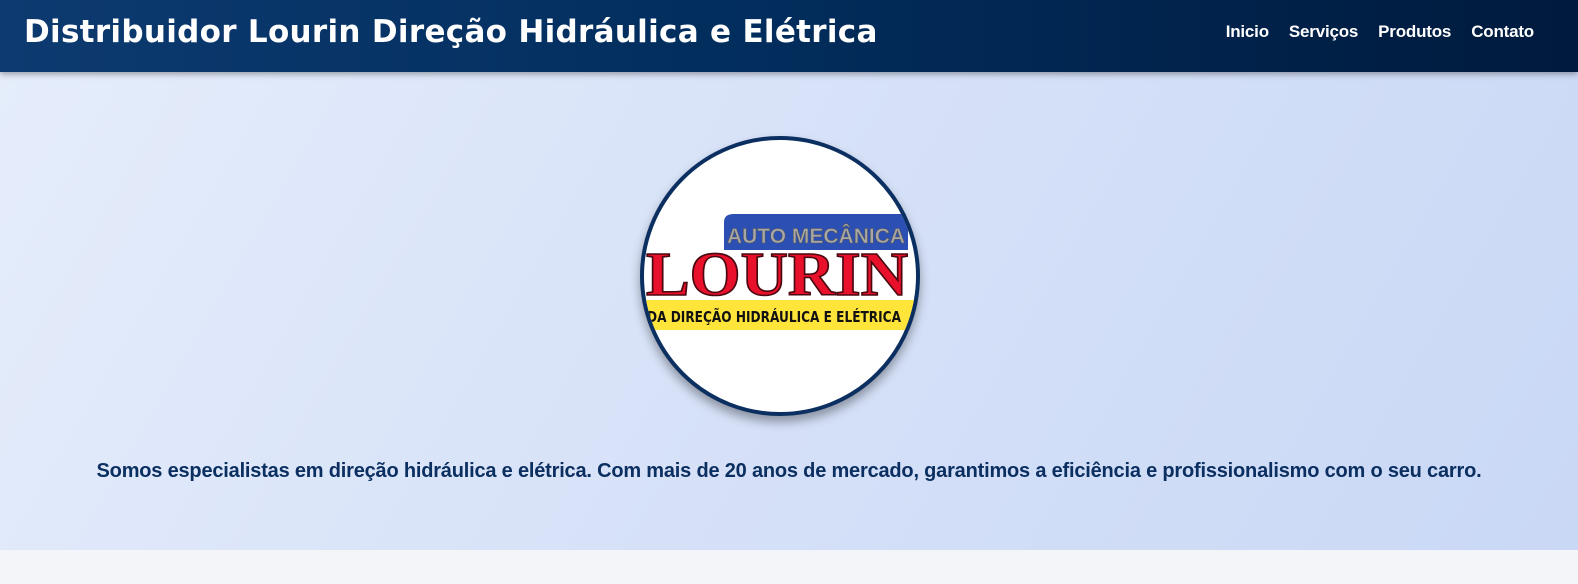 Image resolution: width=1578 pixels, height=584 pixels. What do you see at coordinates (1502, 32) in the screenshot?
I see `nav-link-contato: Contato` at bounding box center [1502, 32].